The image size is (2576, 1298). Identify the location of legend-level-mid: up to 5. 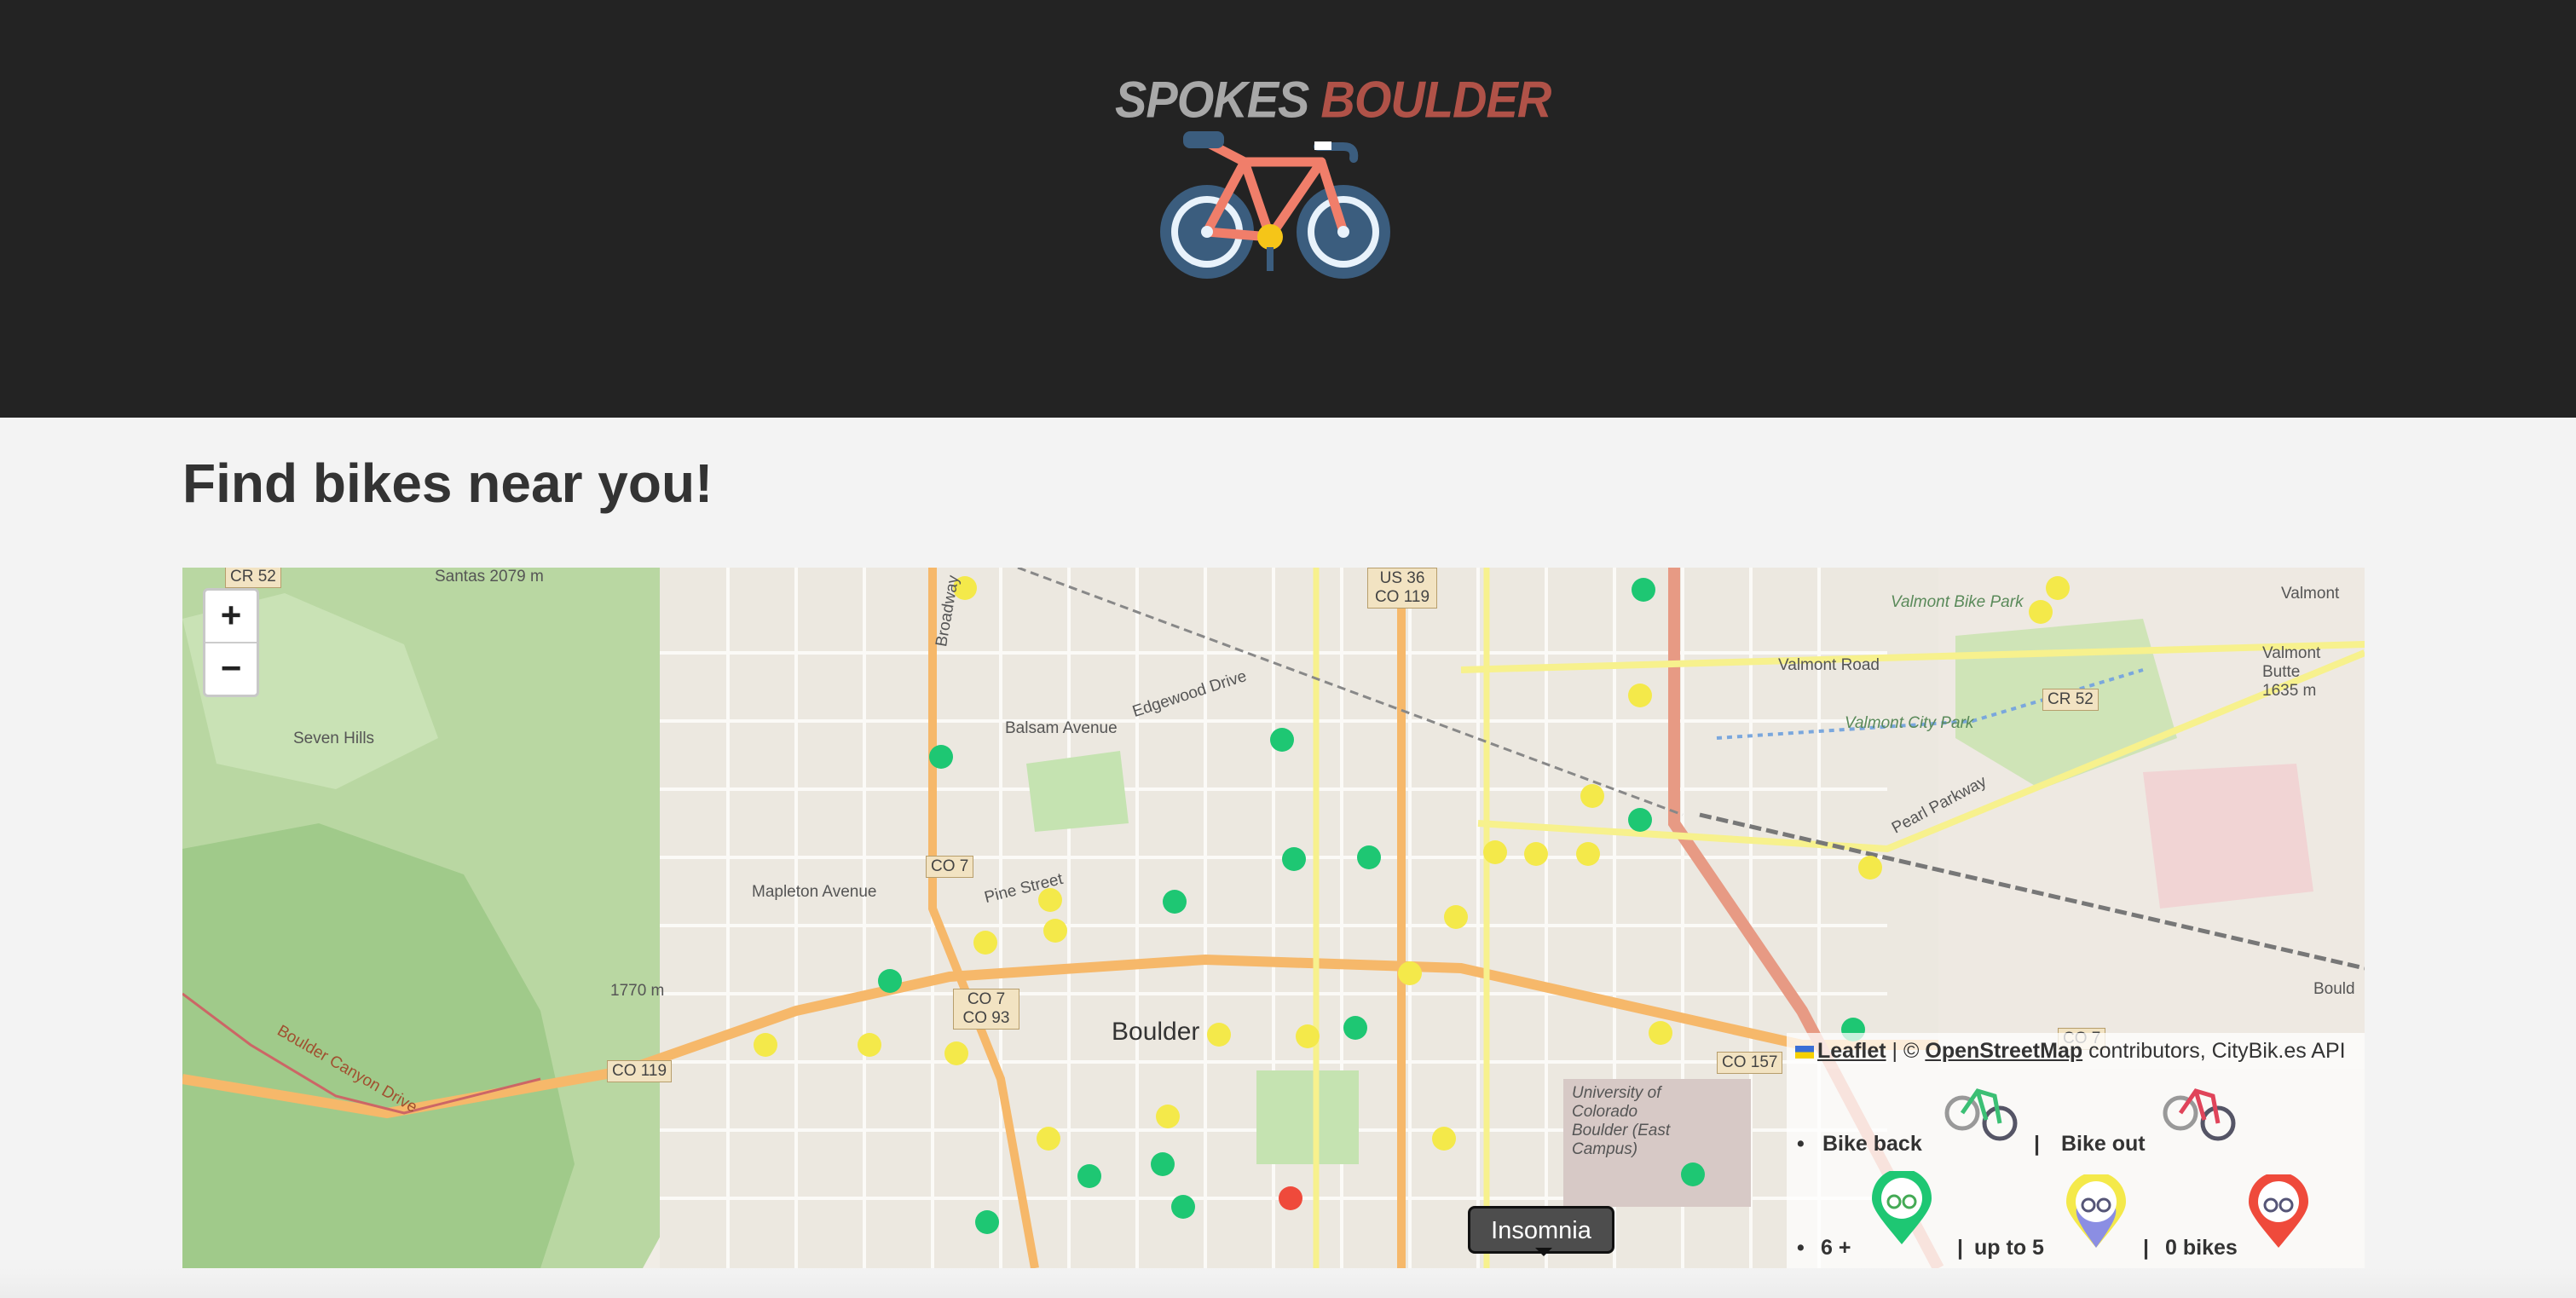
(2009, 1248).